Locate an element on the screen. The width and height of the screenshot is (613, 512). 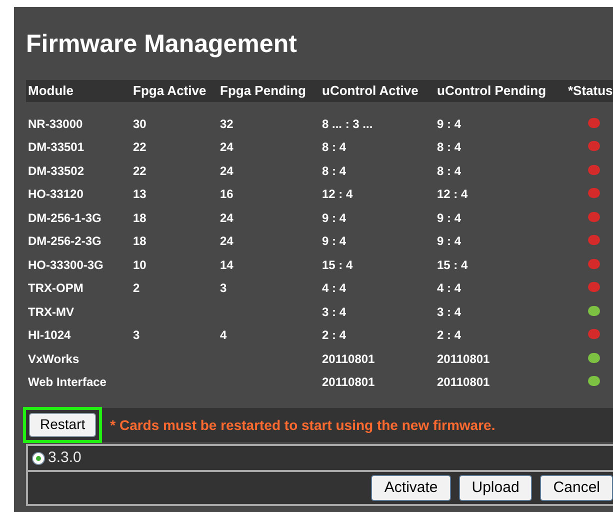
page-title: Firmware Management is located at coordinates (161, 44).